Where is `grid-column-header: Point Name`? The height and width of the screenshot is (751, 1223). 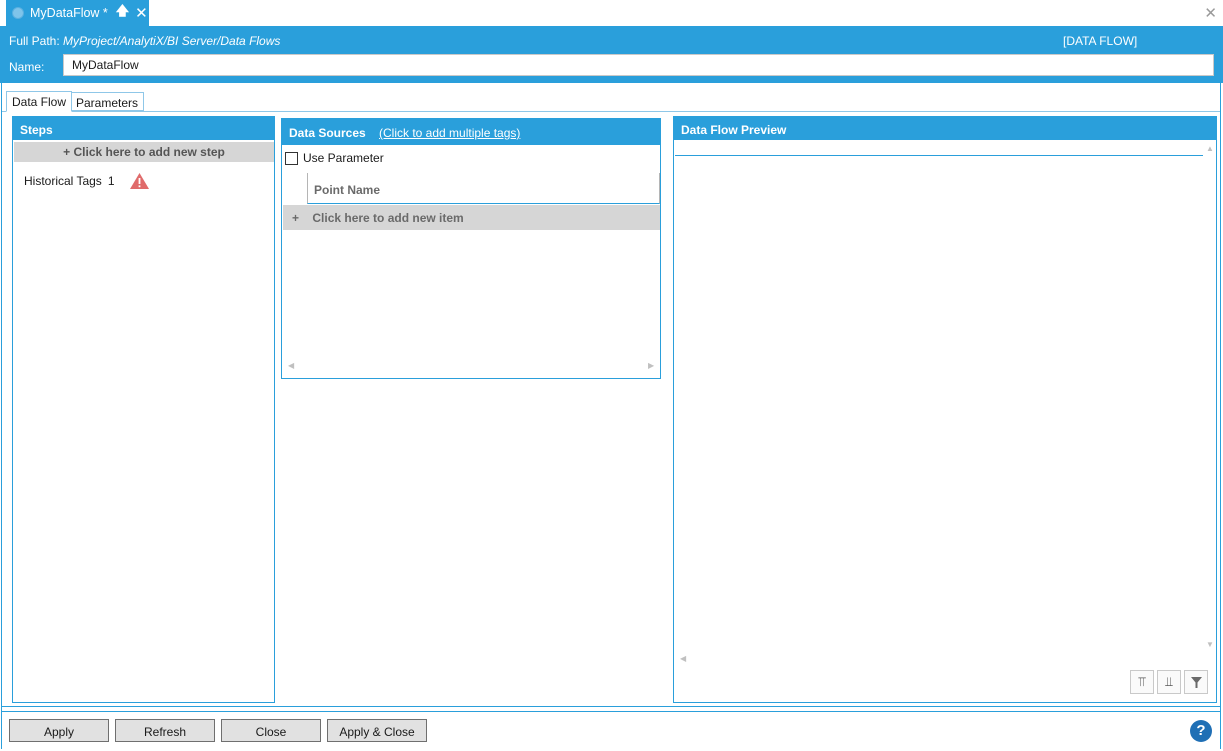
grid-column-header: Point Name is located at coordinates (483, 188).